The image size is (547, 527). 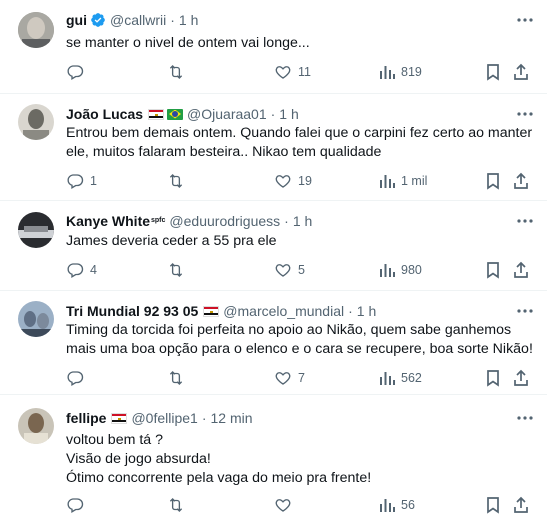 I want to click on views-count: 819, so click(x=411, y=72).